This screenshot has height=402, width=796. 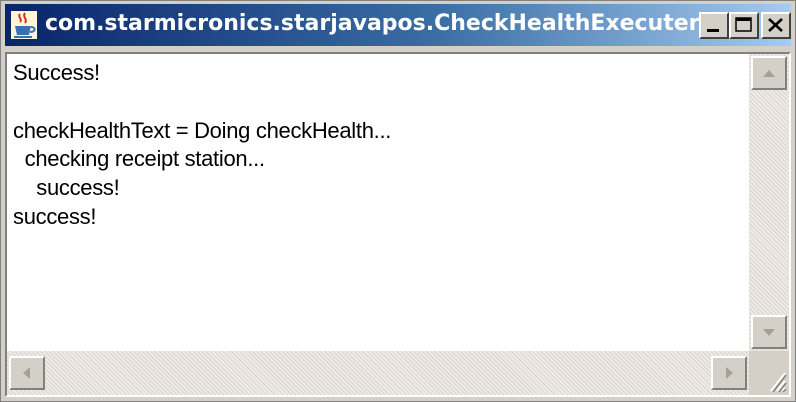 I want to click on output-line: Success!, so click(x=56, y=72).